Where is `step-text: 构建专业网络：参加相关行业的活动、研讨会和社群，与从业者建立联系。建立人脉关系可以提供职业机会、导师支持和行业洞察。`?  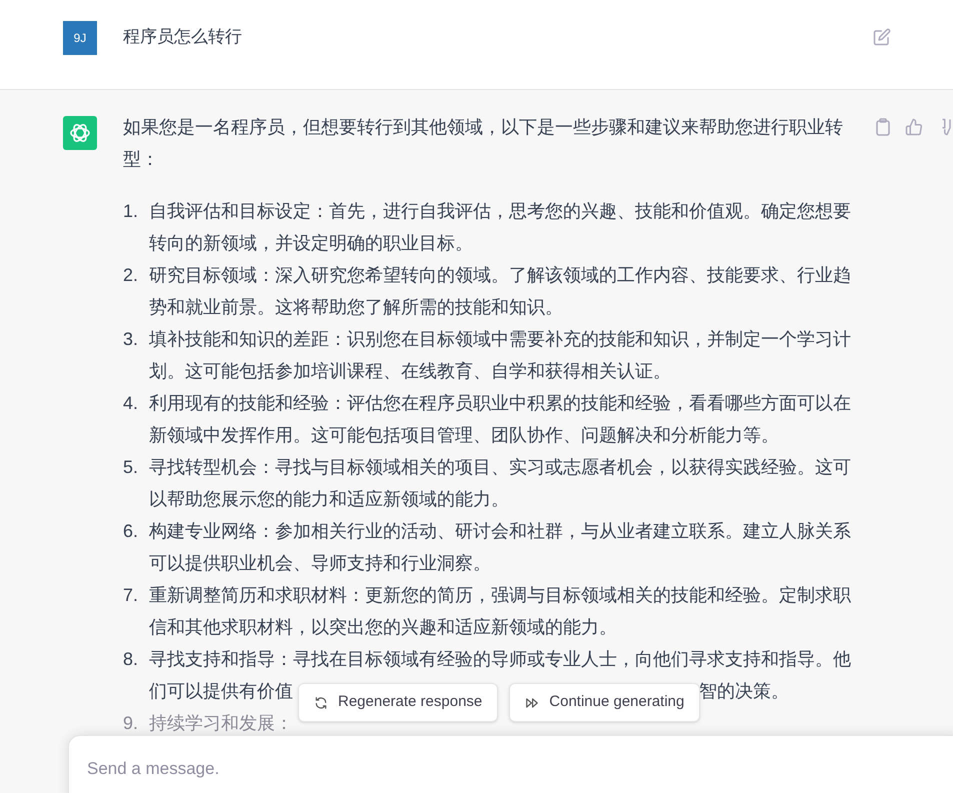
step-text: 构建专业网络：参加相关行业的活动、研讨会和社群，与从业者建立联系。建立人脉关系可以提供职业机会、导师支持和行业洞察。 is located at coordinates (500, 547).